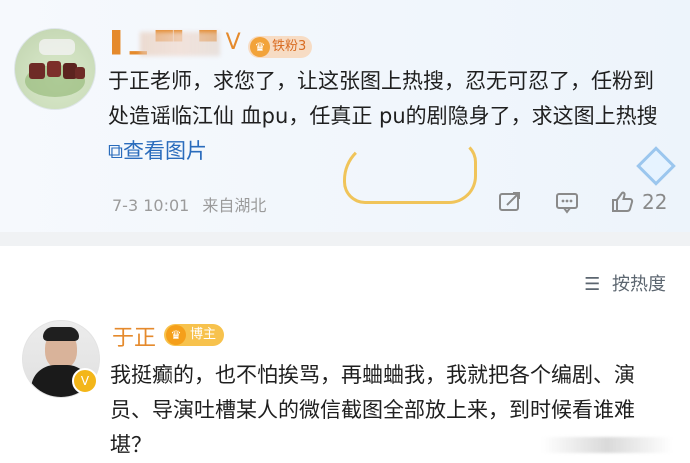  I want to click on sort-by-popularity: ☰ 按热度, so click(625, 283).